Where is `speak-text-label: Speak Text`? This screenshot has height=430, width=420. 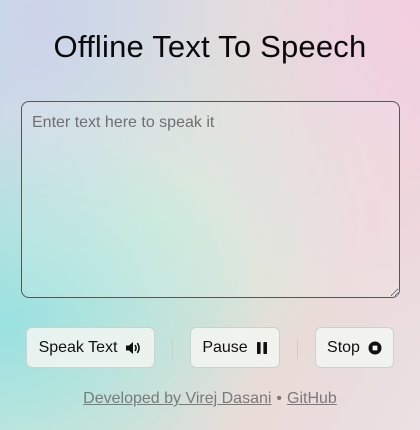 speak-text-label: Speak Text is located at coordinates (78, 347).